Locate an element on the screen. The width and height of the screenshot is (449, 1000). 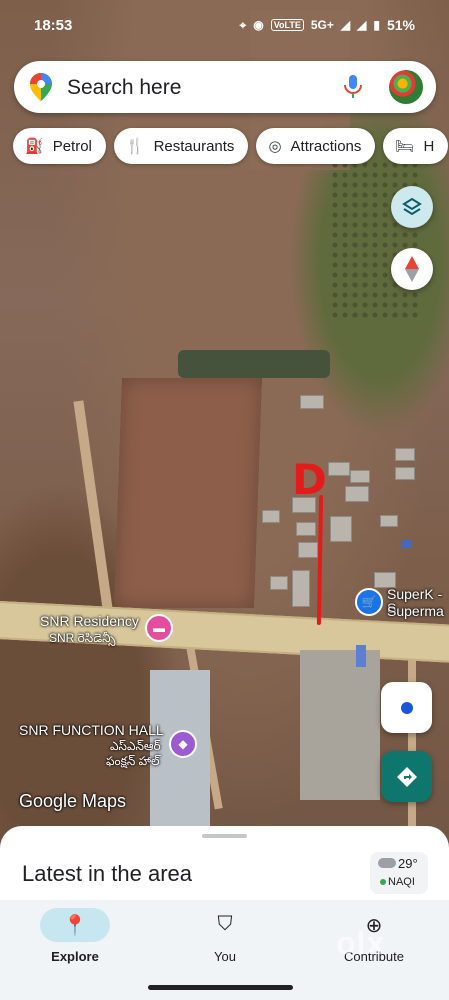
layers-button is located at coordinates (412, 207).